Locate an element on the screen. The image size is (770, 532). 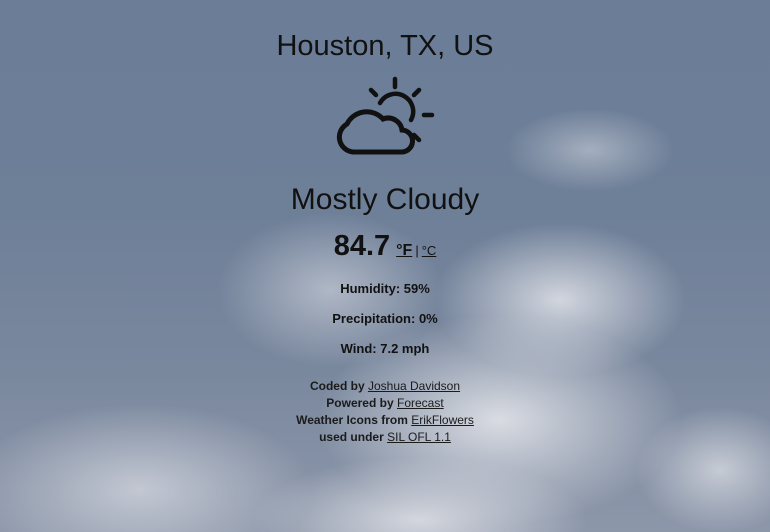
day-cloudy-icon is located at coordinates (385, 117).